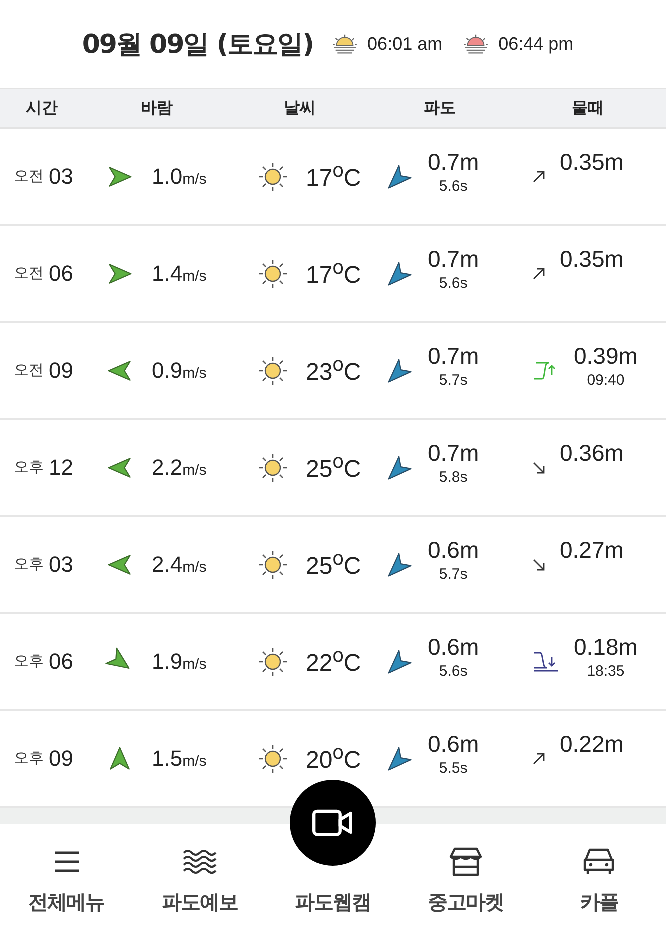 The height and width of the screenshot is (940, 666). I want to click on wind-speed: 1.0m/s, so click(179, 177).